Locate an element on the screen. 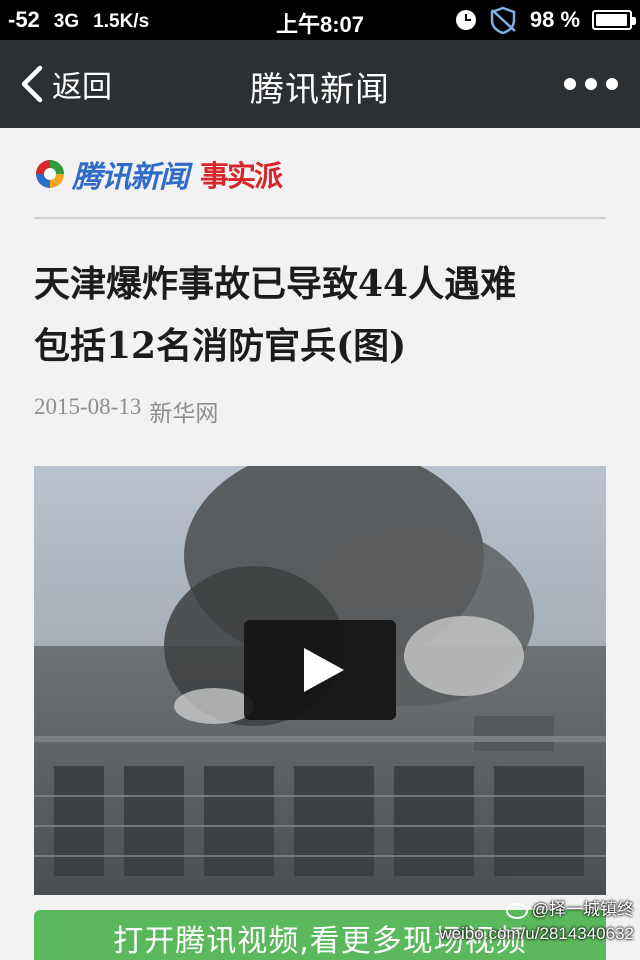  brand-name: 腾讯新闻 is located at coordinates (130, 177).